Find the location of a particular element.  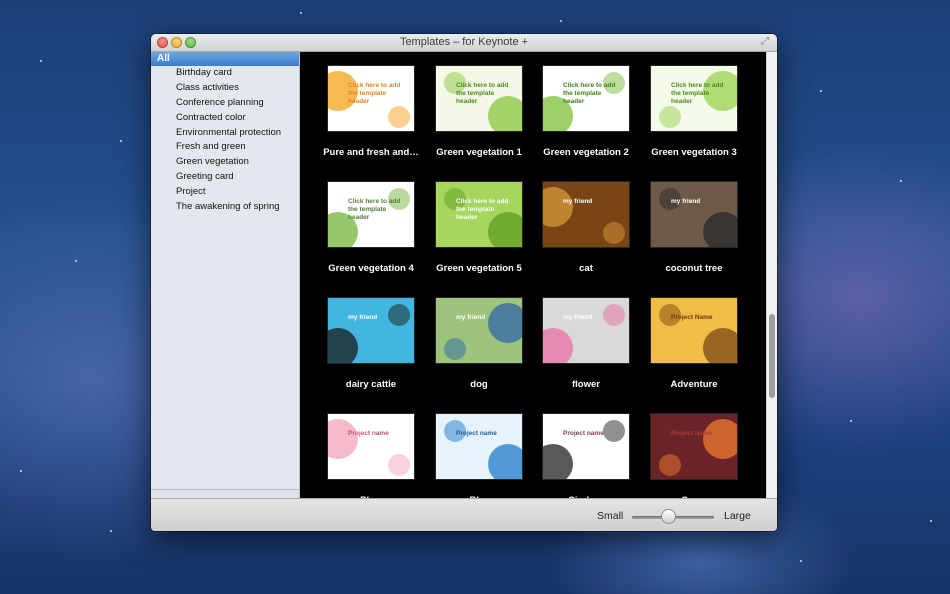

template-tile: my friend flower is located at coordinates (586, 344).